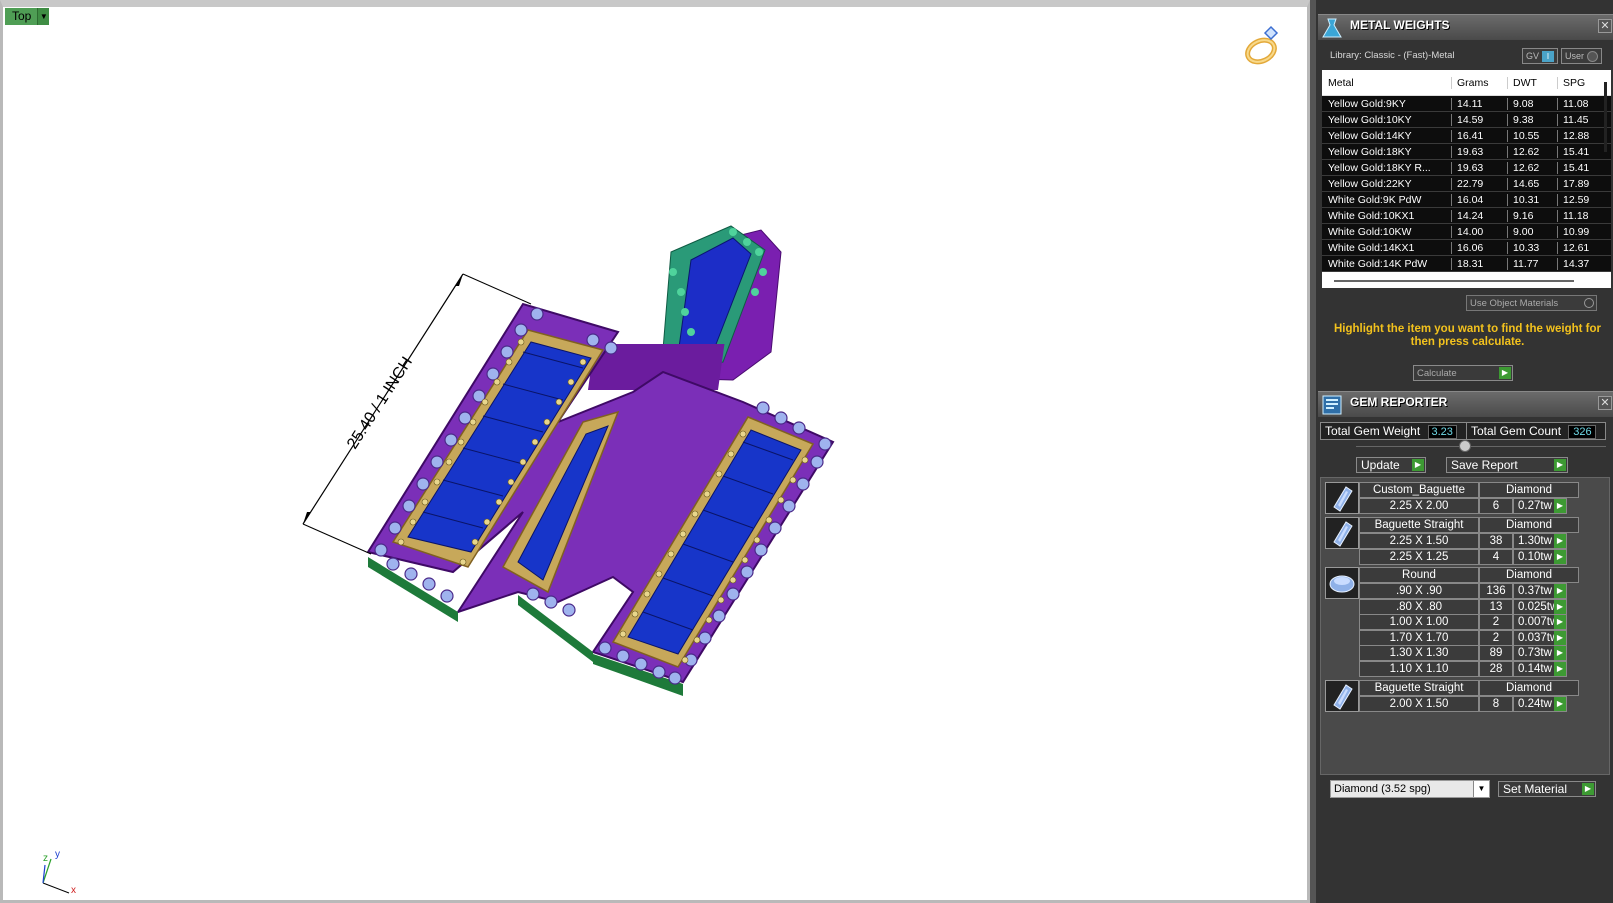 Image resolution: width=1613 pixels, height=903 pixels. What do you see at coordinates (1480, 103) in the screenshot?
I see `table-cell: 14.11` at bounding box center [1480, 103].